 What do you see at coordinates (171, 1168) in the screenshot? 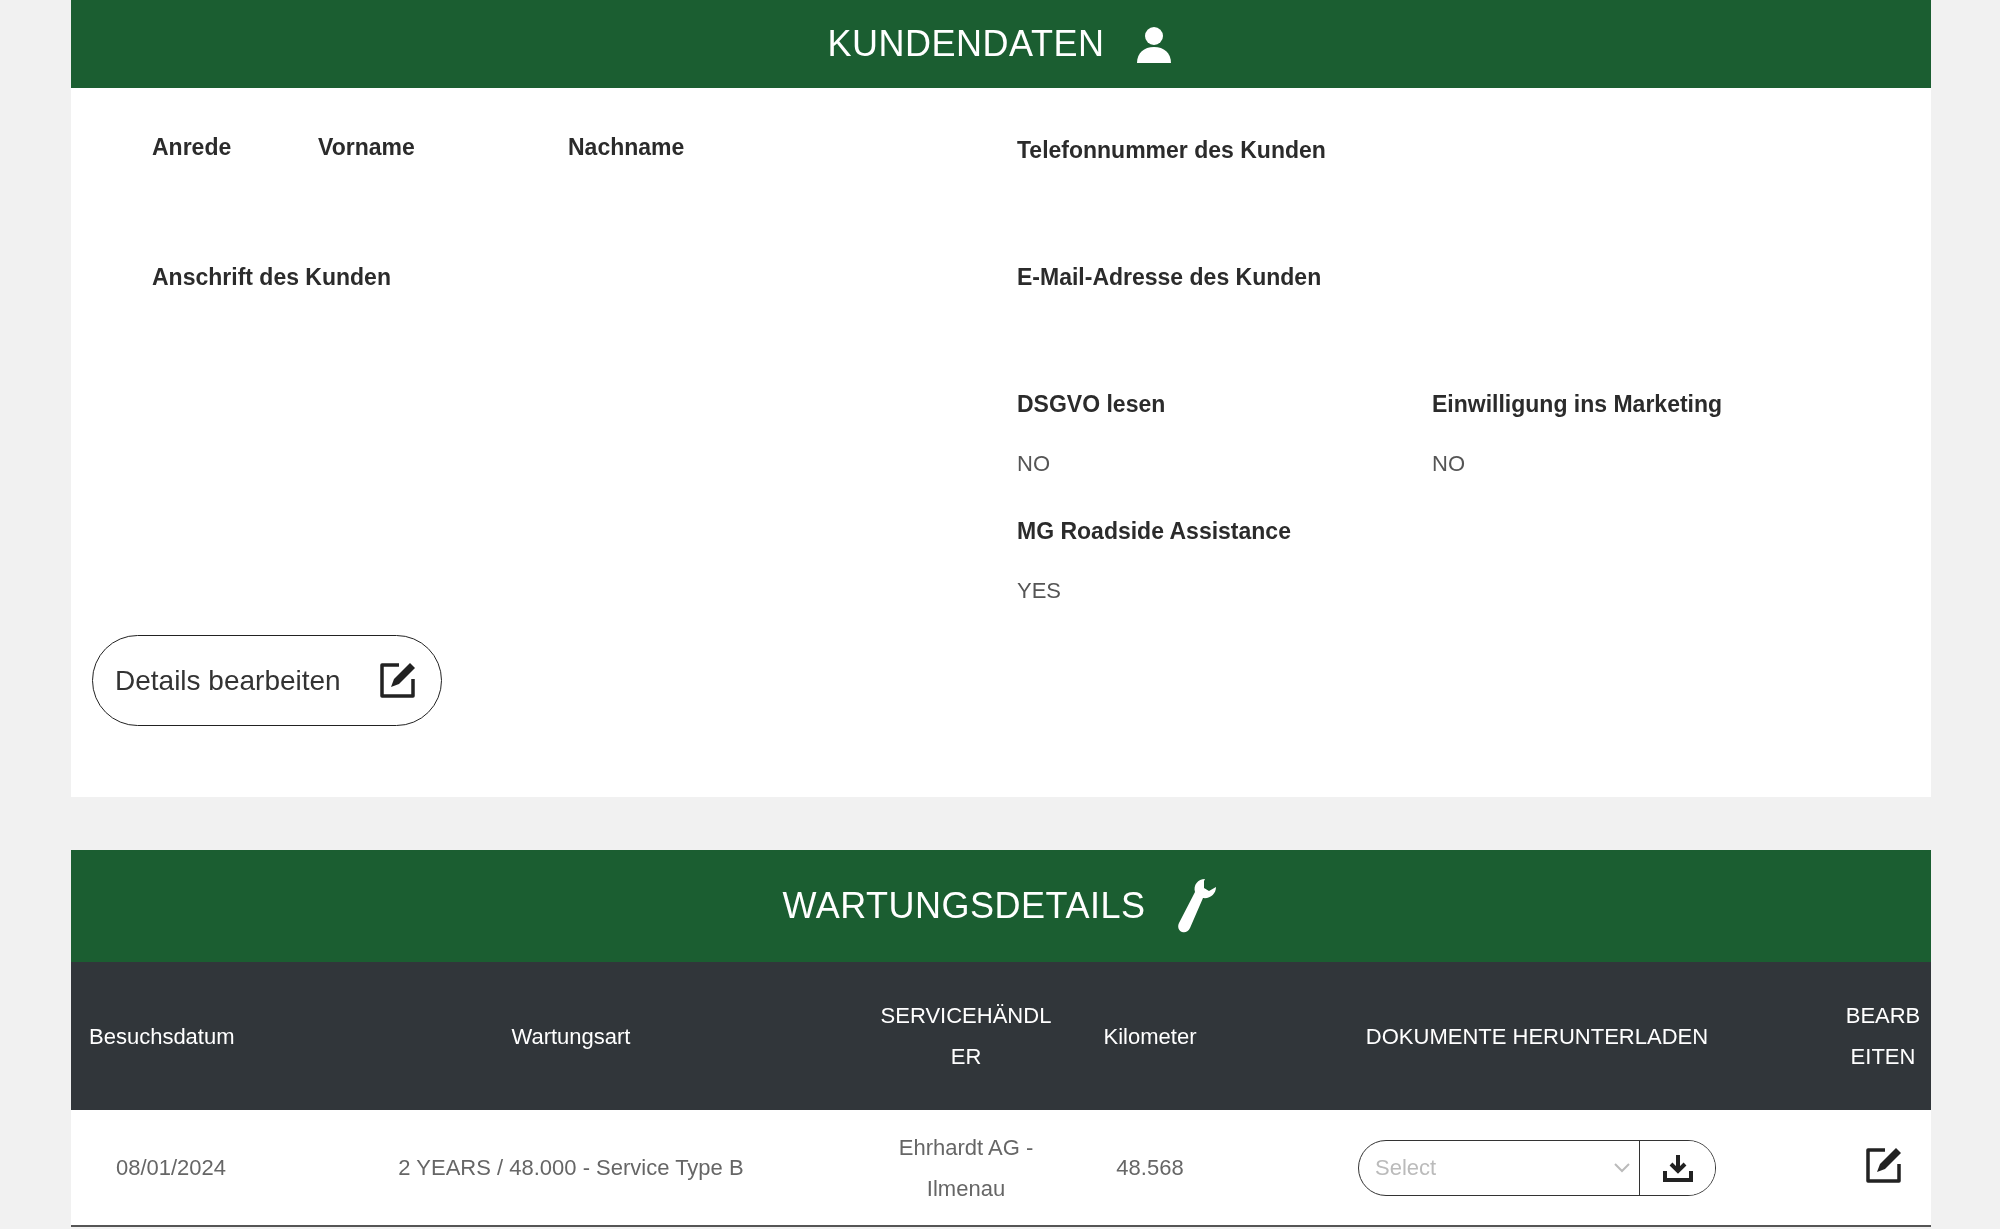
I see `table-cell-text: 08/01/2024` at bounding box center [171, 1168].